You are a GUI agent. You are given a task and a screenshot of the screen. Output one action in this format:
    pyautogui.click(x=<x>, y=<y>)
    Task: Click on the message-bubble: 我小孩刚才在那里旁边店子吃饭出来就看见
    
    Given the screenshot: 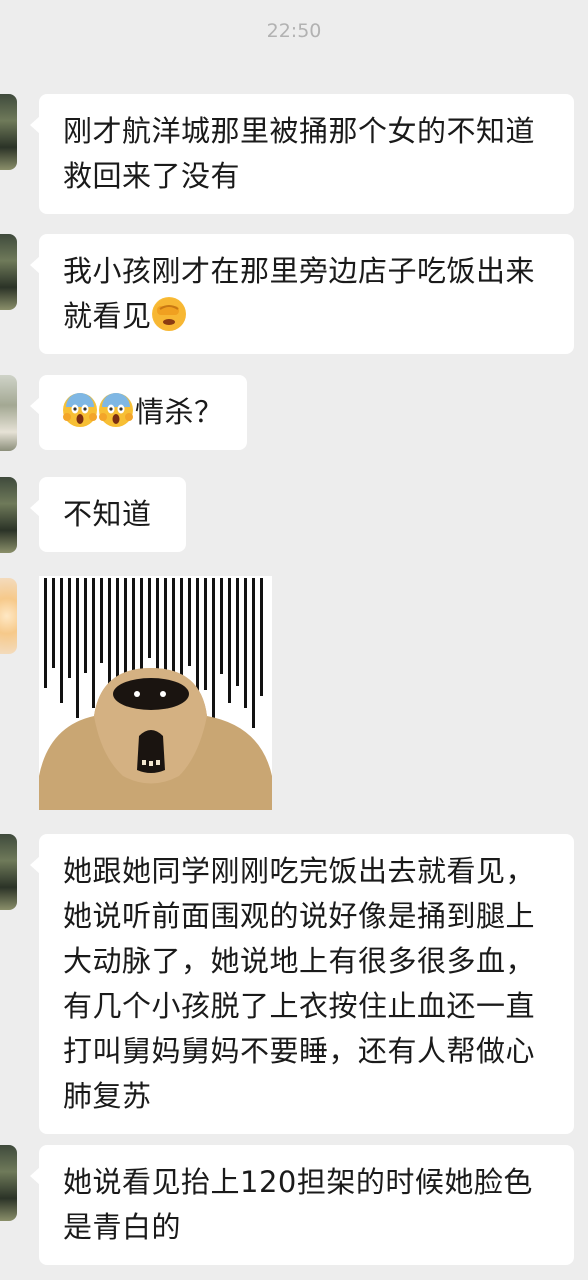 What is the action you would take?
    pyautogui.click(x=302, y=294)
    